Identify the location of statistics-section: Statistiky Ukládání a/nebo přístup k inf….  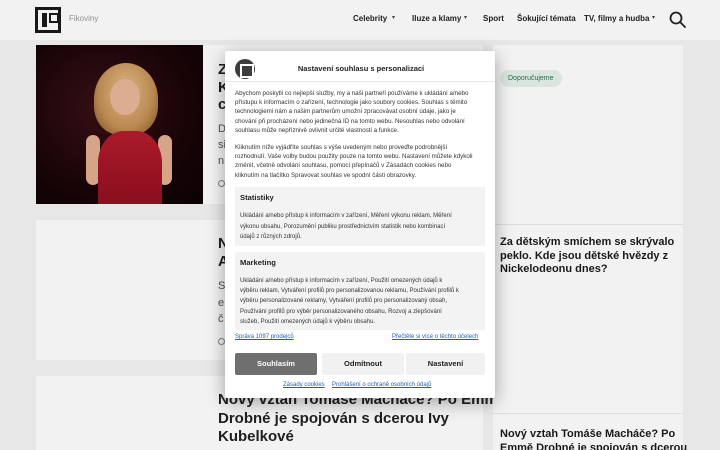
(360, 216).